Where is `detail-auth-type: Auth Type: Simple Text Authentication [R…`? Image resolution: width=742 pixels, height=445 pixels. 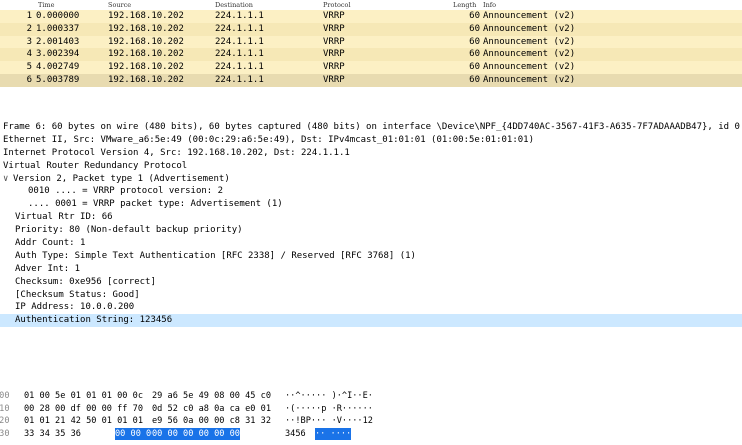
detail-auth-type: Auth Type: Simple Text Authentication [R… is located at coordinates (371, 256).